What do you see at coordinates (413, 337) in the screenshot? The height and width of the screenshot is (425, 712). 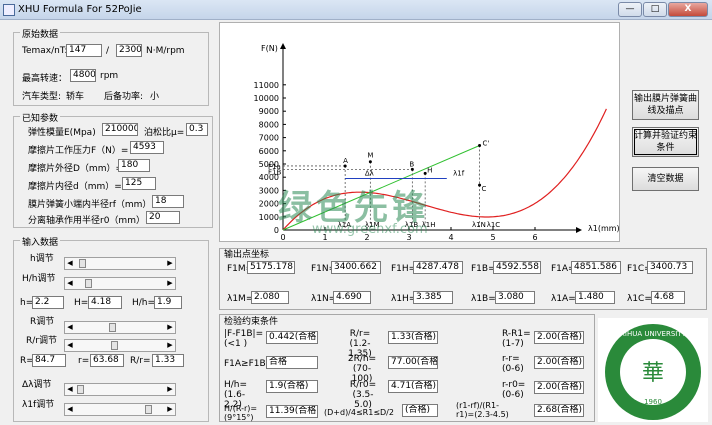 I see `c2-field: 1.33(合格)` at bounding box center [413, 337].